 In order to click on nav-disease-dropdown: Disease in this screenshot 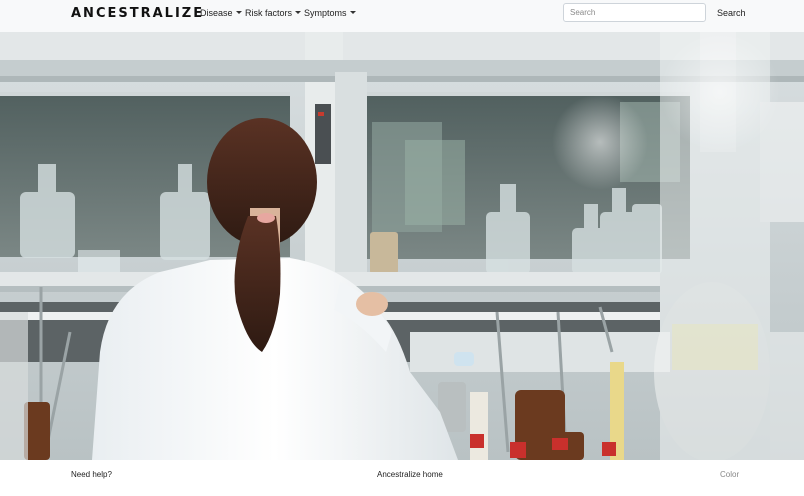, I will do `click(221, 13)`.